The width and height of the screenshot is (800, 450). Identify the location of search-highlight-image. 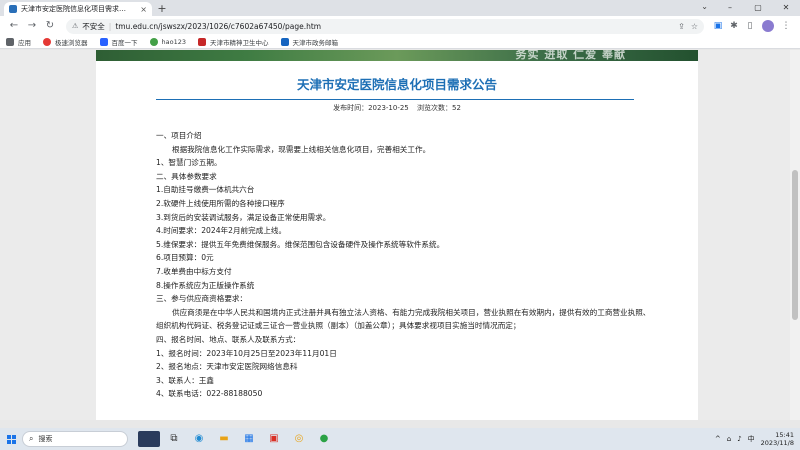
(149, 439).